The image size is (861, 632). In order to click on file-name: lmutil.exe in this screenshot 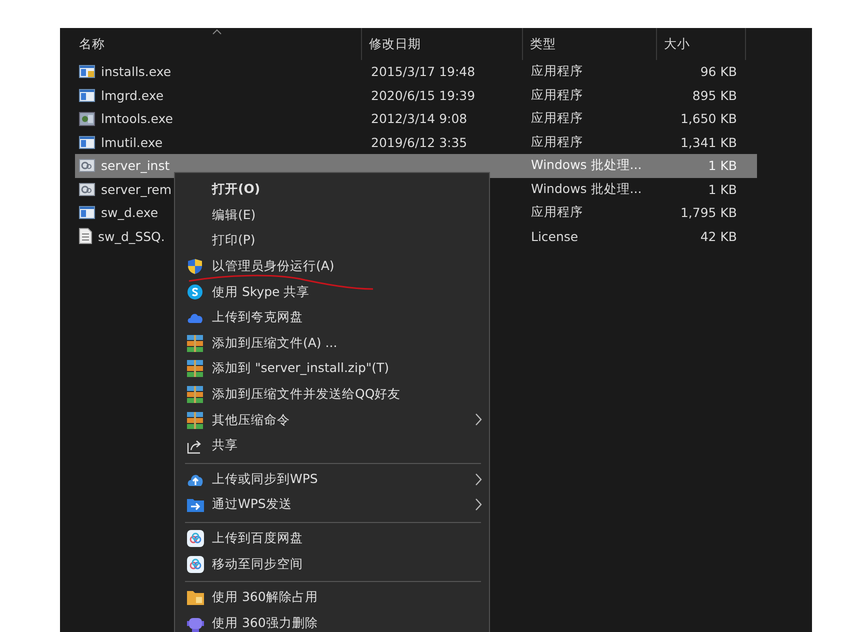, I will do `click(132, 142)`.